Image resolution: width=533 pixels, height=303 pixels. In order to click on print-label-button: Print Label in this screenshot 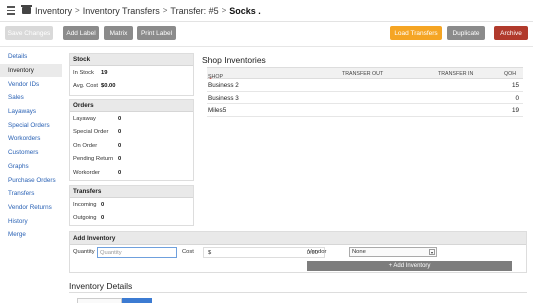, I will do `click(156, 33)`.